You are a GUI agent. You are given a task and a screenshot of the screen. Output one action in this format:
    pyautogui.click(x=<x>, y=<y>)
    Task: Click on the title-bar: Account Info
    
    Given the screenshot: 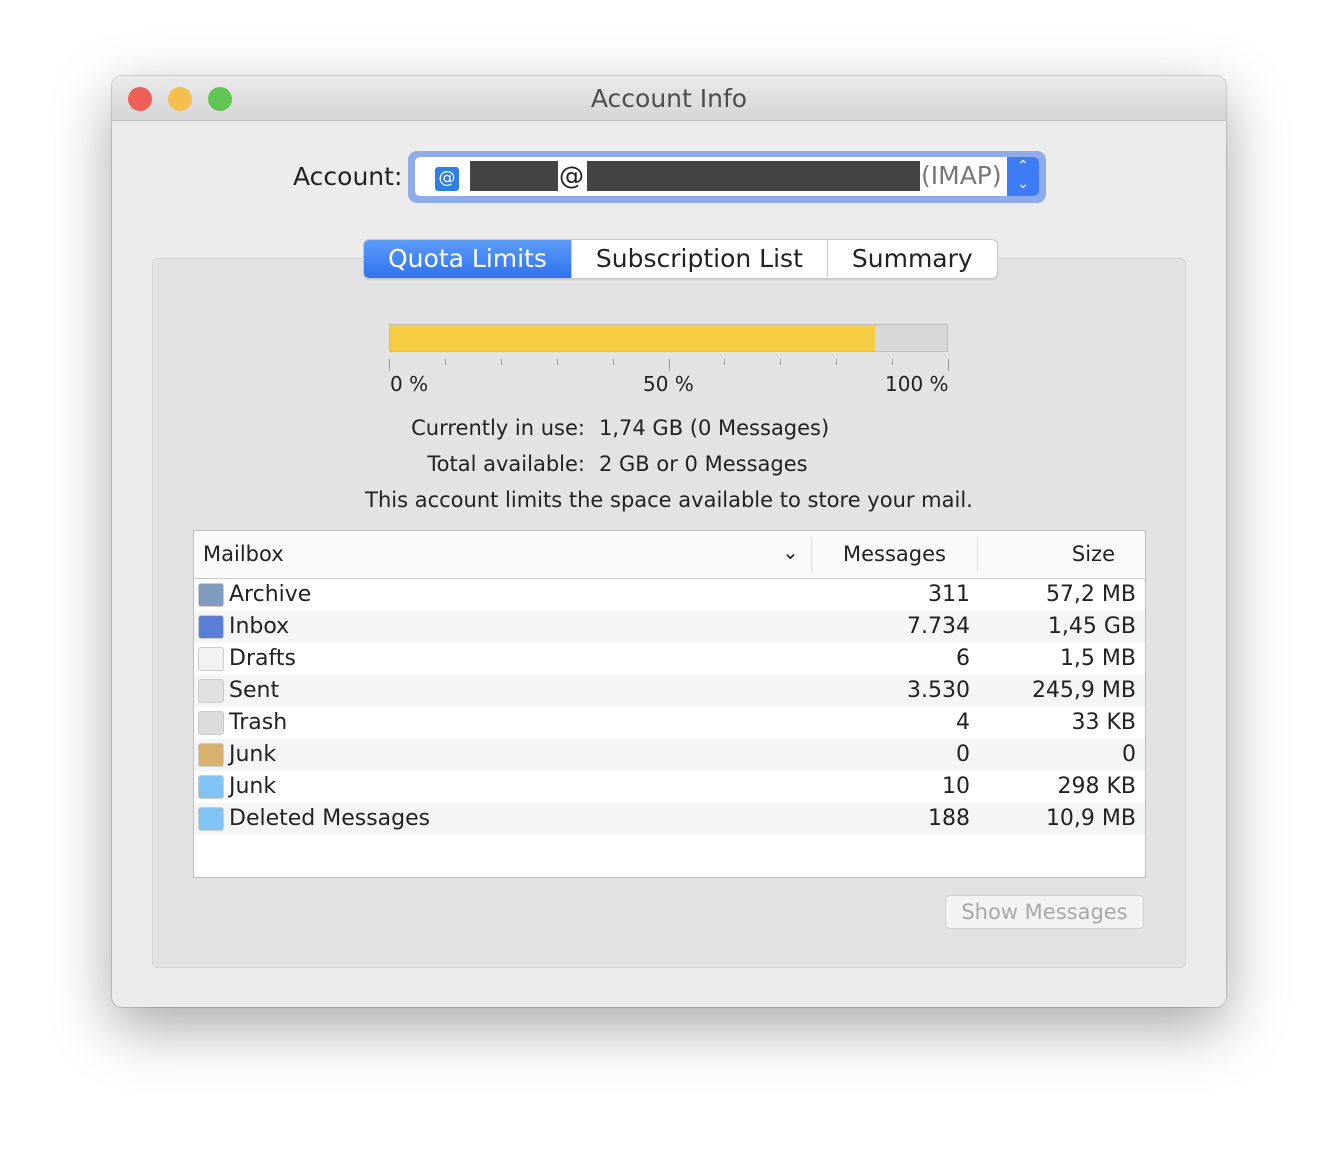 What is the action you would take?
    pyautogui.click(x=669, y=98)
    